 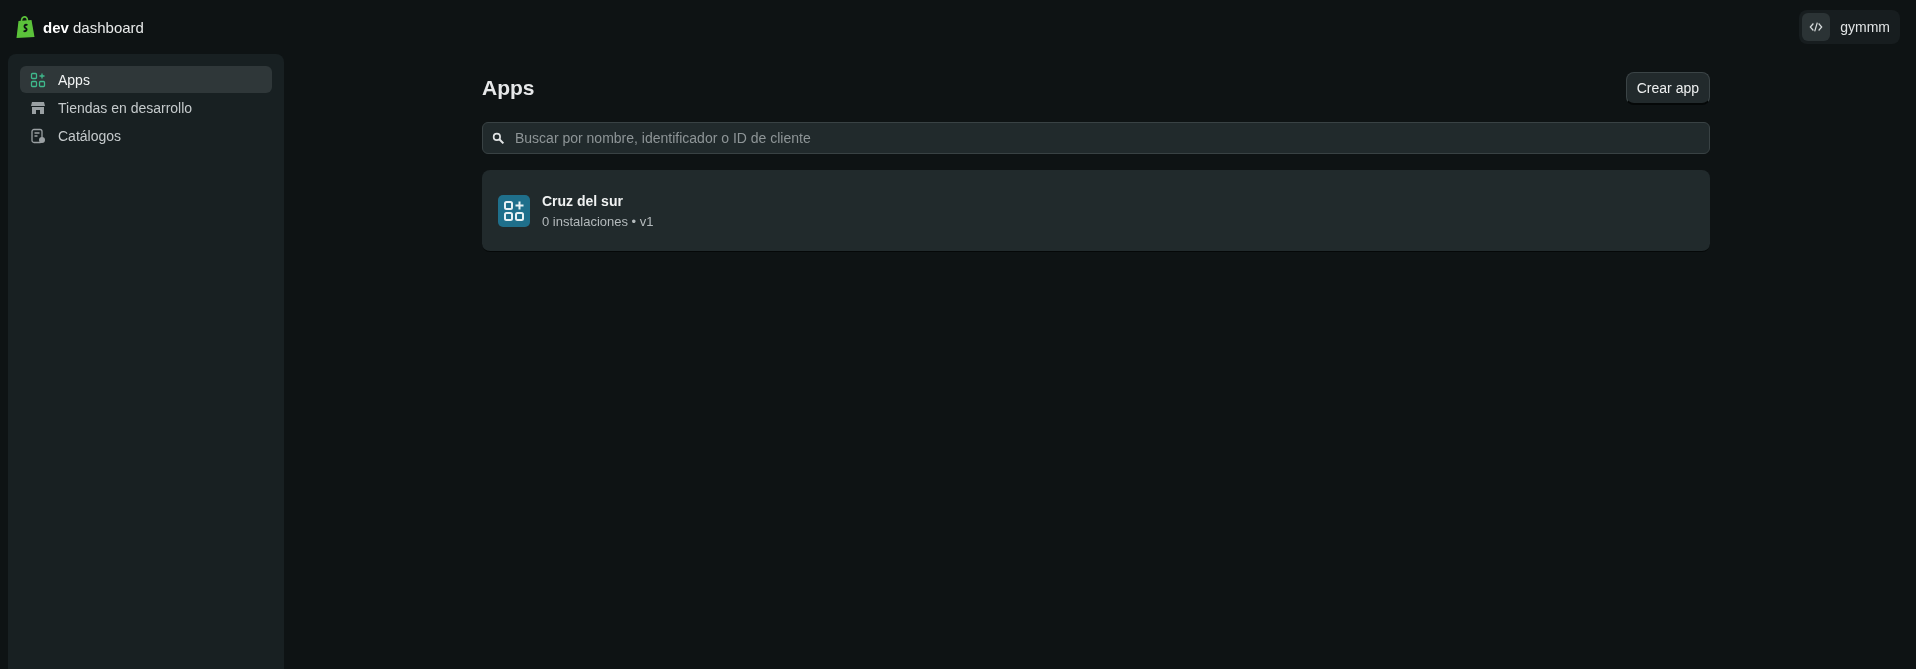 I want to click on app-meta: 0 instalaciones • v1, so click(x=598, y=221).